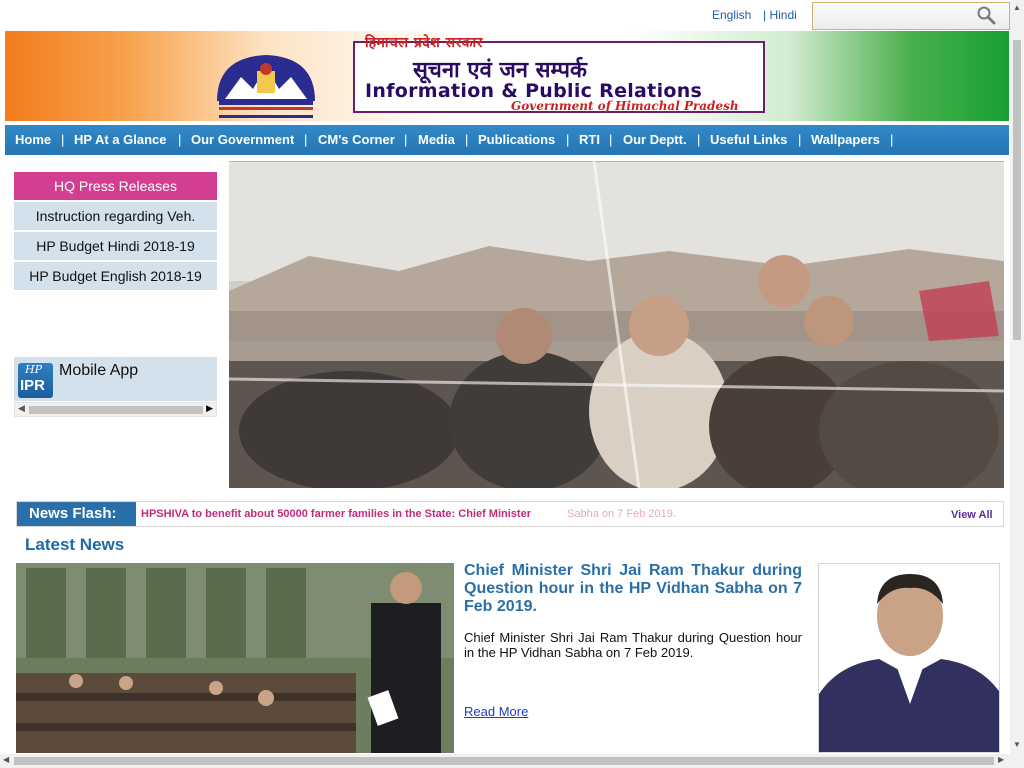 This screenshot has width=1024, height=768. Describe the element at coordinates (986, 15) in the screenshot. I see `search-icon` at that location.